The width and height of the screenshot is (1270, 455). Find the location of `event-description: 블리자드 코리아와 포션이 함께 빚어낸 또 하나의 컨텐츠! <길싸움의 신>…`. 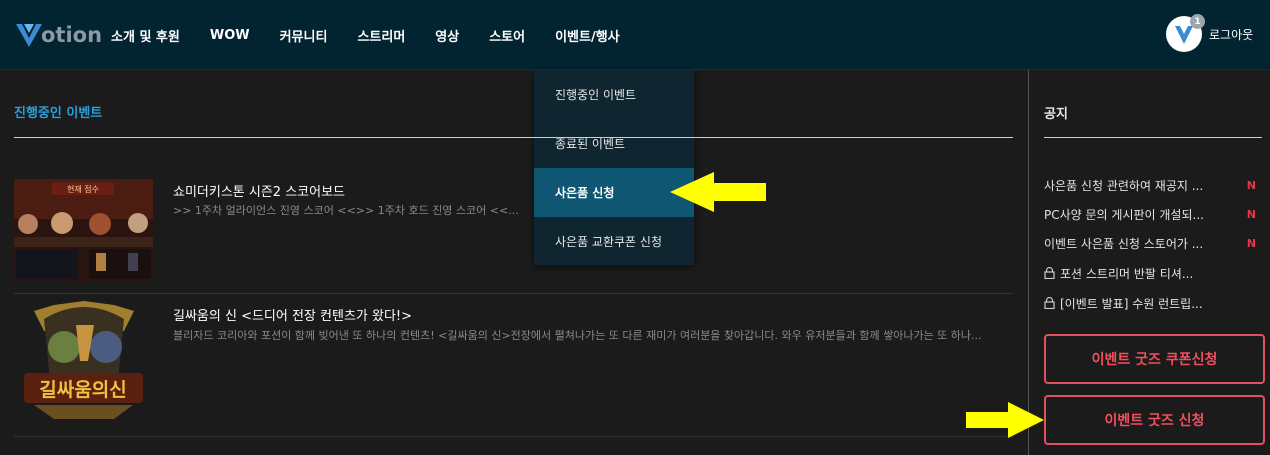

event-description: 블리자드 코리아와 포션이 함께 빚어낸 또 하나의 컨텐츠! <길싸움의 신>… is located at coordinates (577, 335).